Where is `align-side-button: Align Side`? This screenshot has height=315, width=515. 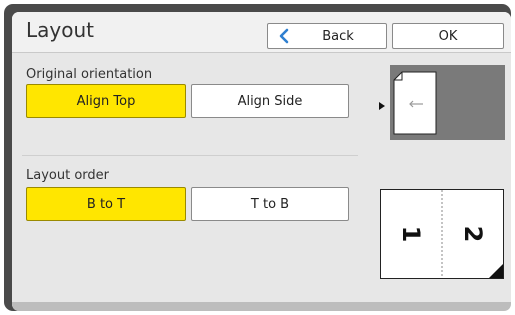
align-side-button: Align Side is located at coordinates (270, 101).